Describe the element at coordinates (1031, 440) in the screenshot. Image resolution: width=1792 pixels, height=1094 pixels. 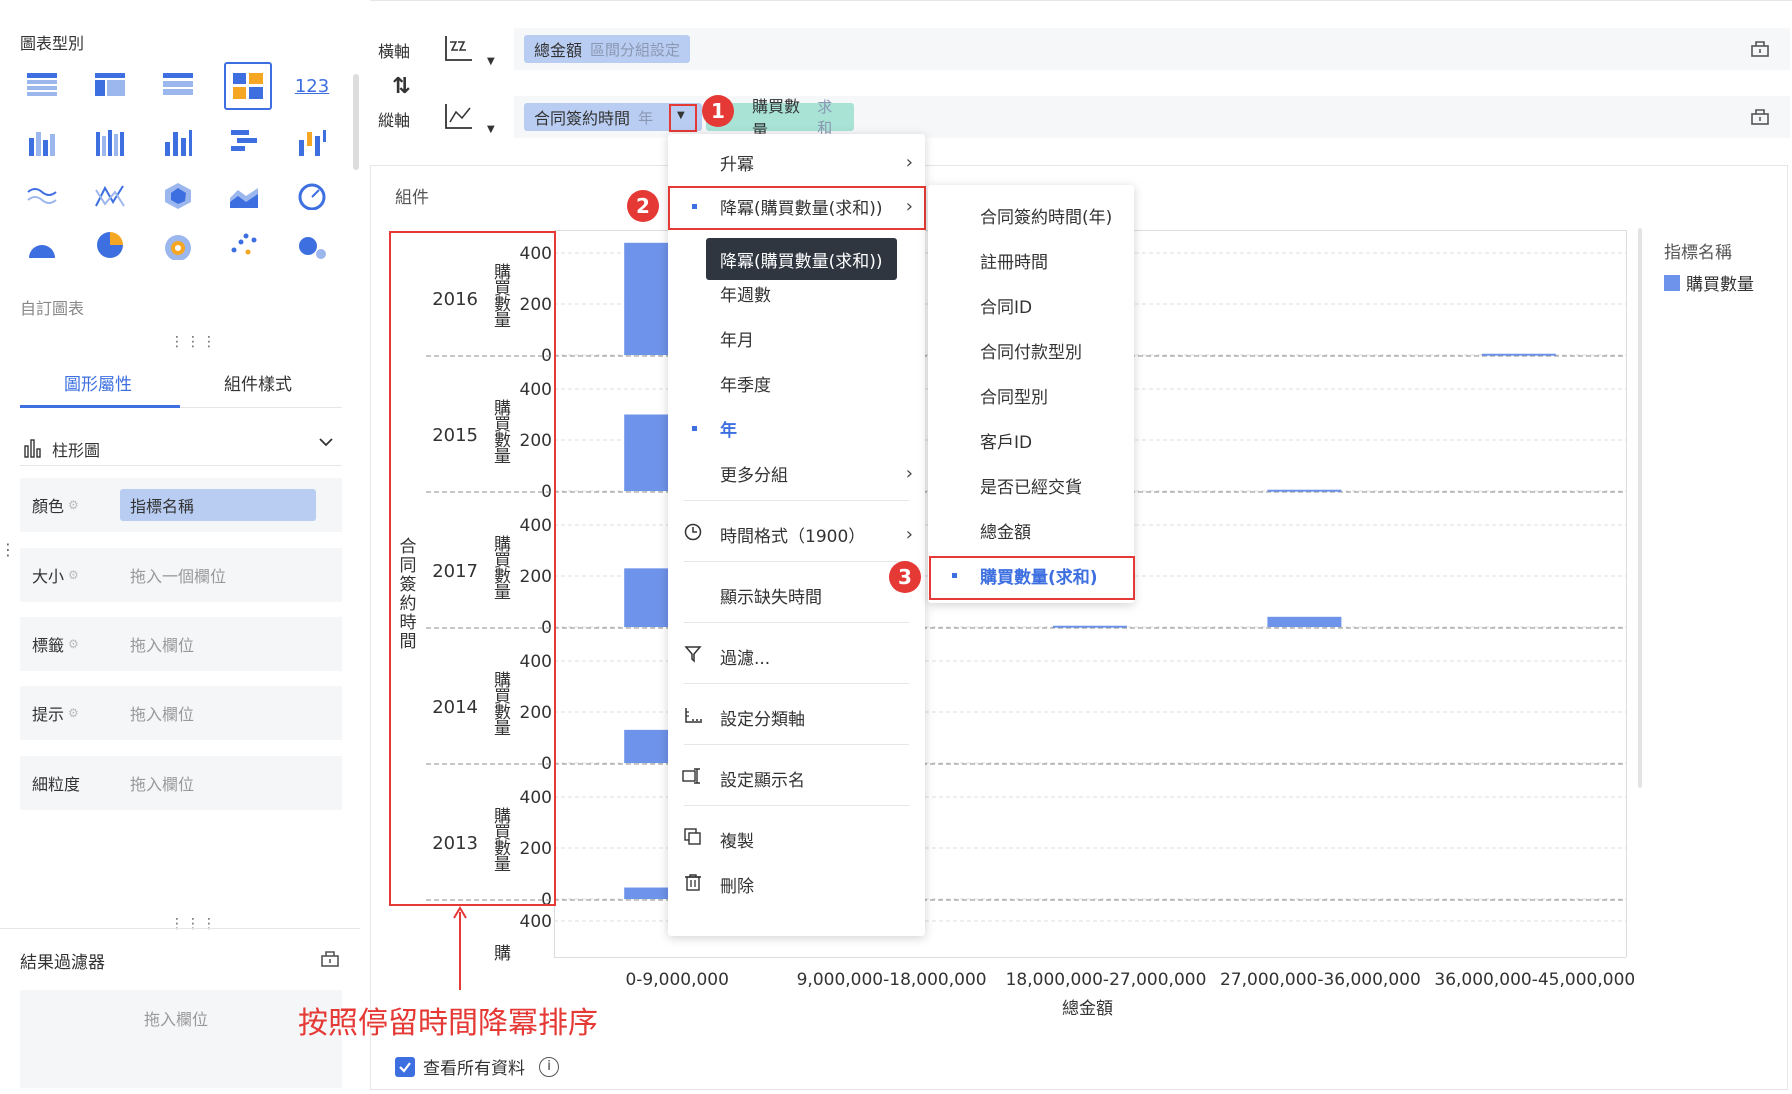
I see `submenu-item: 客戶ID` at that location.